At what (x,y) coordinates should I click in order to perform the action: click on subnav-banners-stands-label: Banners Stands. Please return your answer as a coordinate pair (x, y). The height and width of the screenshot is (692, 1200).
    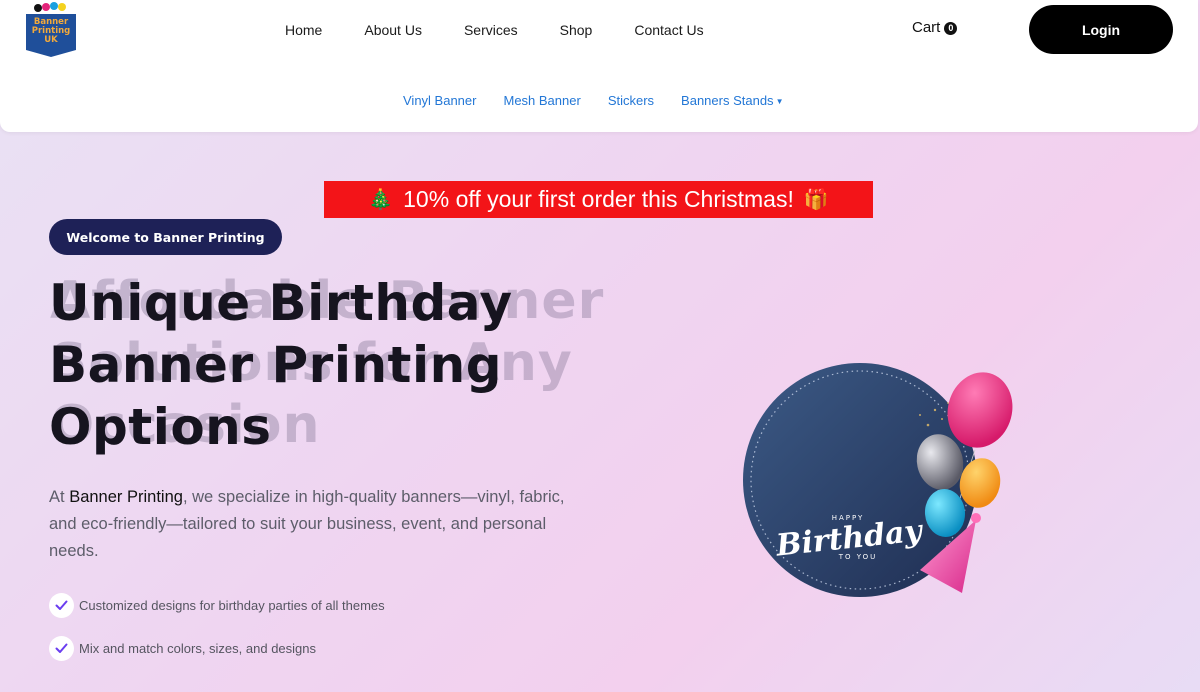
    Looking at the image, I should click on (727, 100).